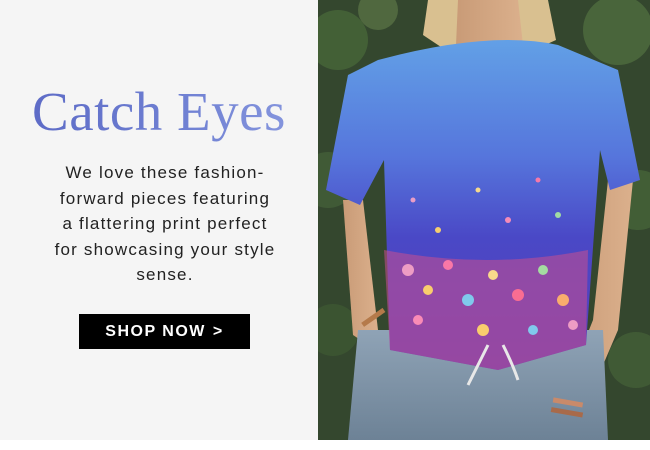 The image size is (650, 450). I want to click on shop-now-label: SHOP NOW, so click(155, 331).